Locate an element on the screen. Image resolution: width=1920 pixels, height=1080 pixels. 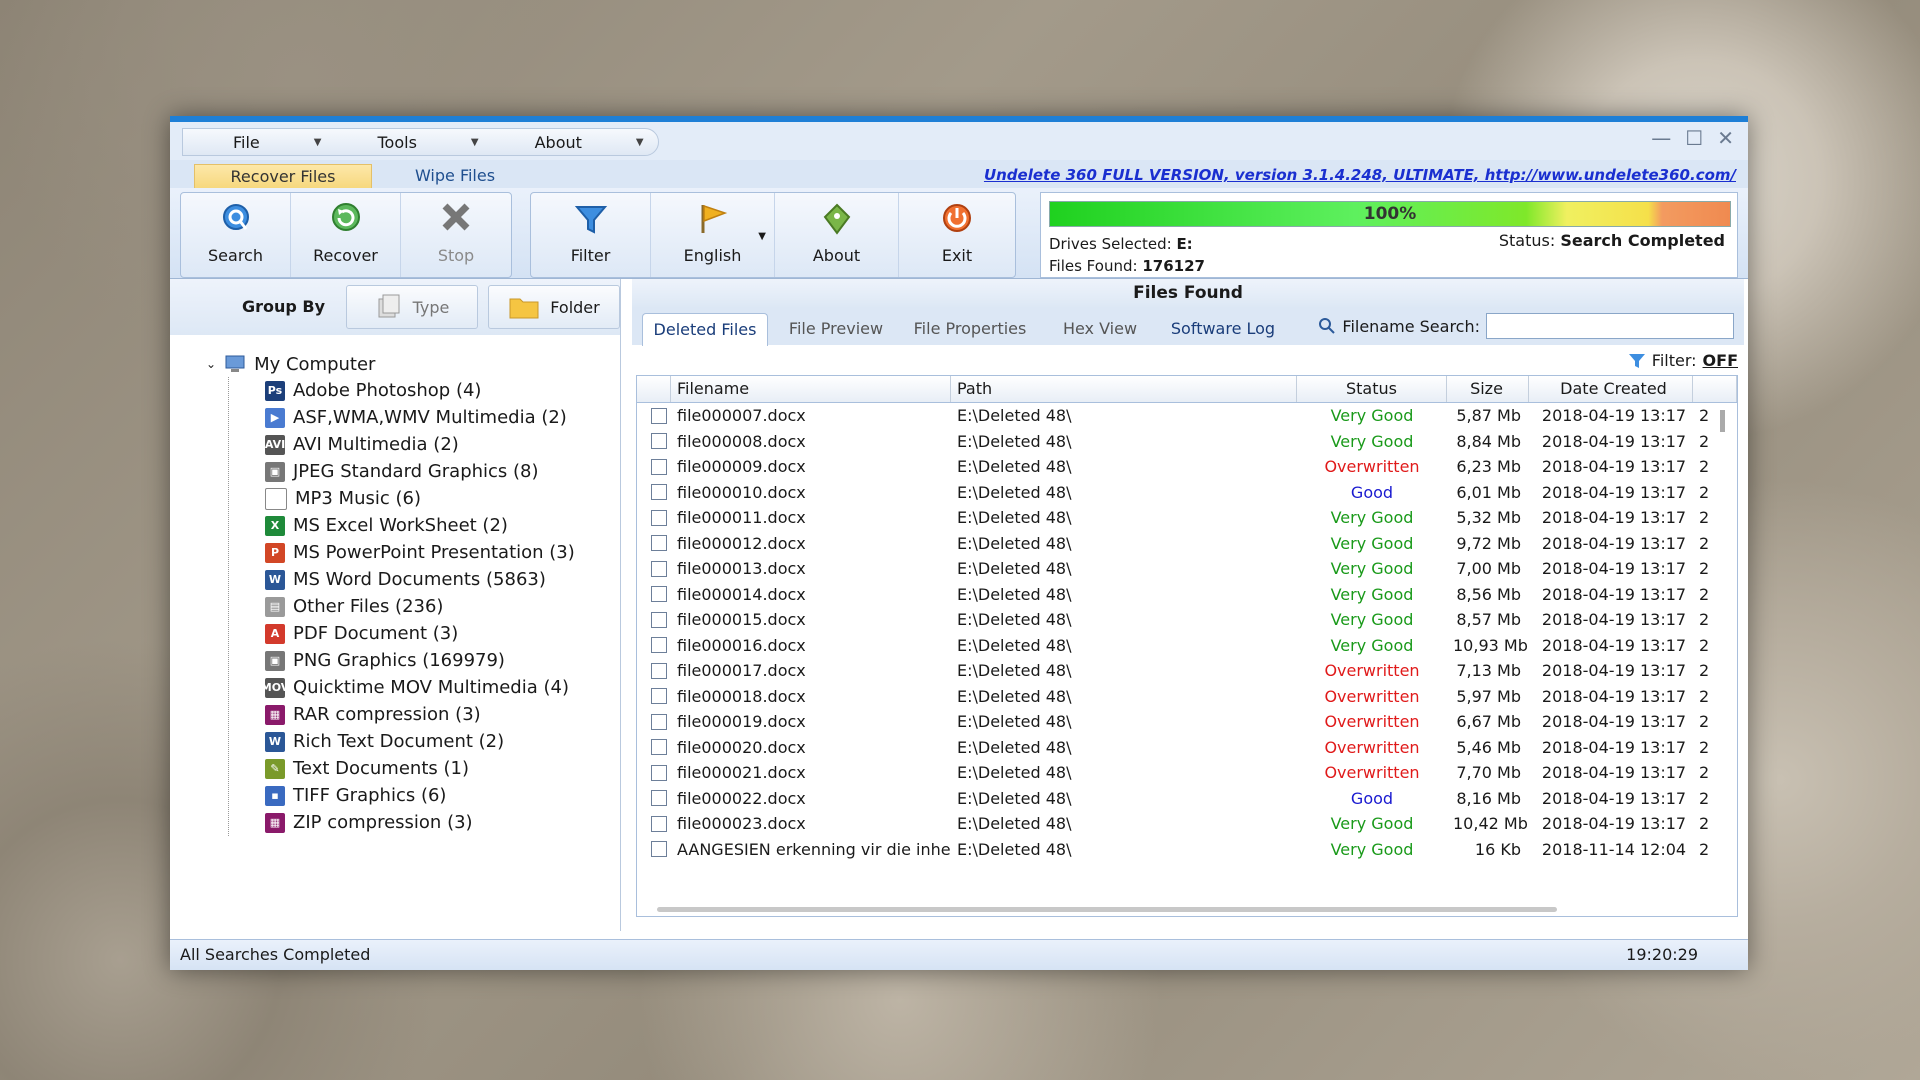
header-status: Status is located at coordinates (1372, 389).